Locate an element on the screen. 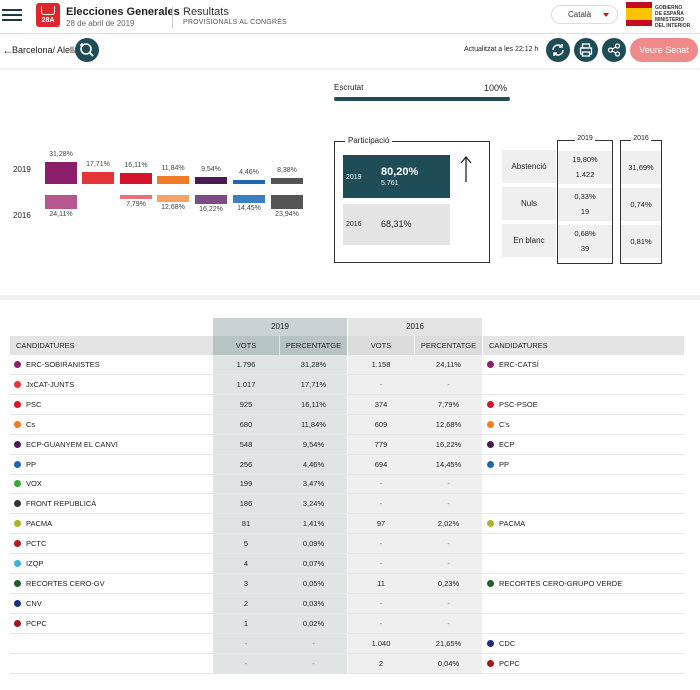 This screenshot has width=700, height=690. table-row: VOX 199 3,47% - - is located at coordinates (347, 484).